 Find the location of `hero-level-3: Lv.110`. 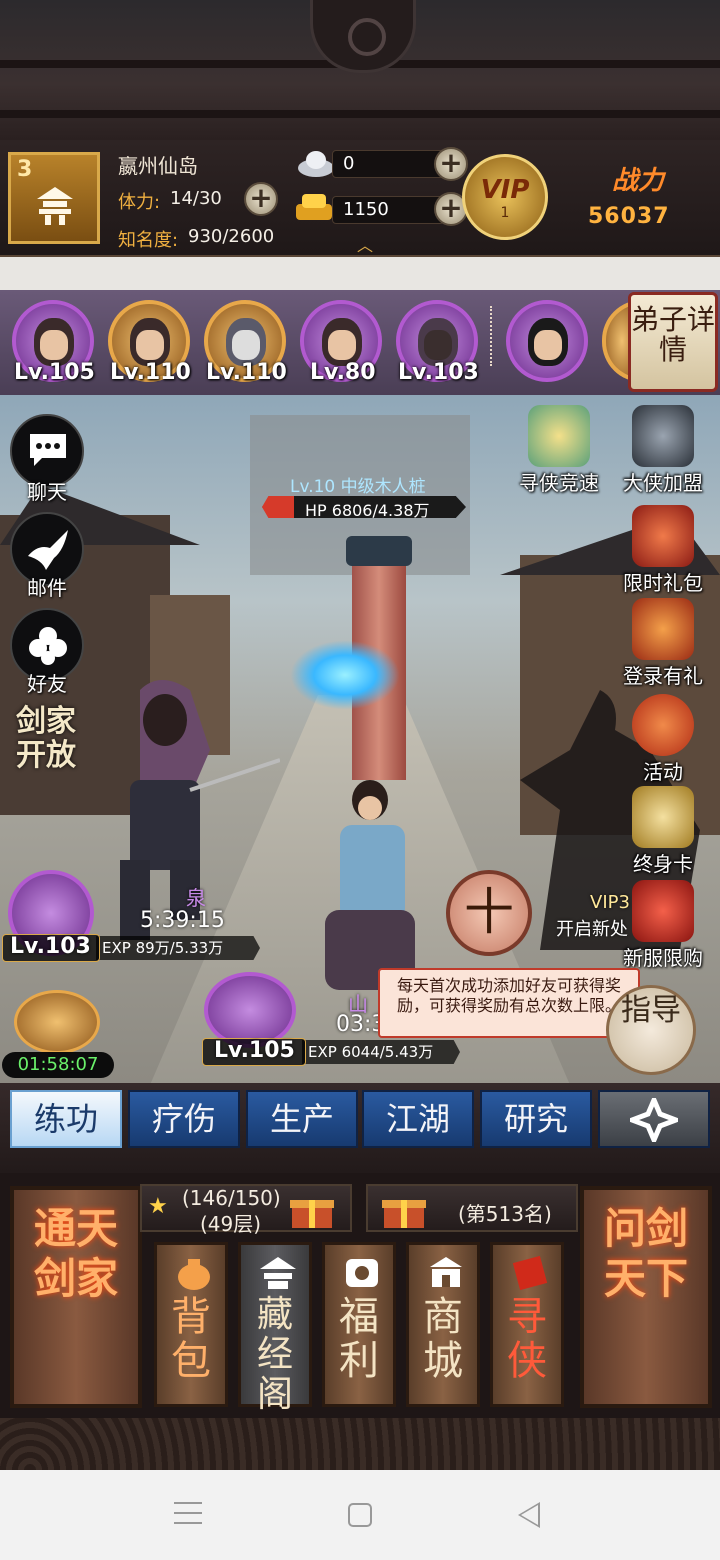

hero-level-3: Lv.110 is located at coordinates (246, 372).